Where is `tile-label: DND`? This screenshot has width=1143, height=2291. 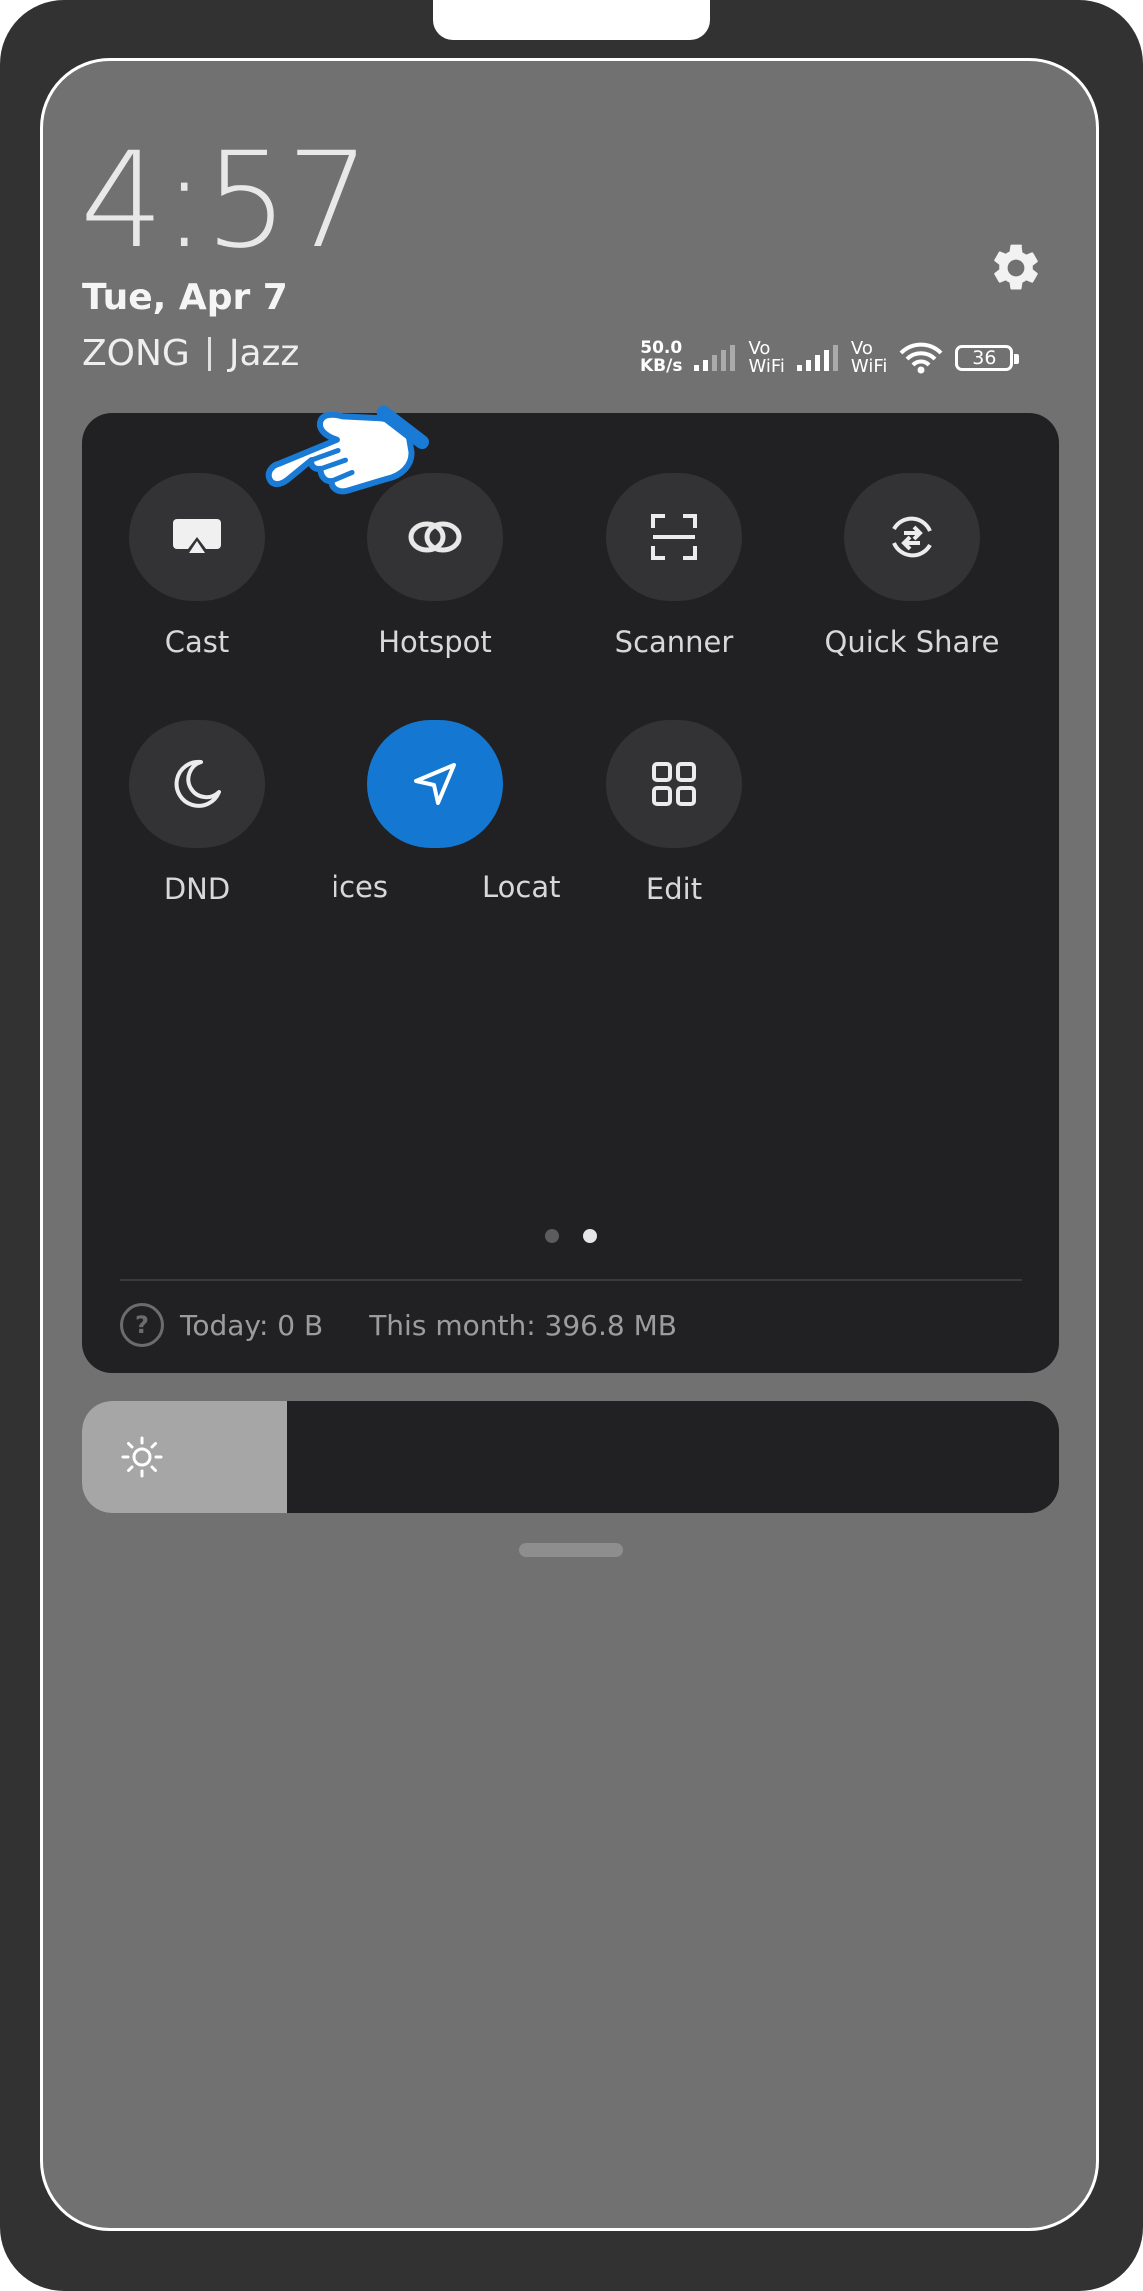 tile-label: DND is located at coordinates (197, 889).